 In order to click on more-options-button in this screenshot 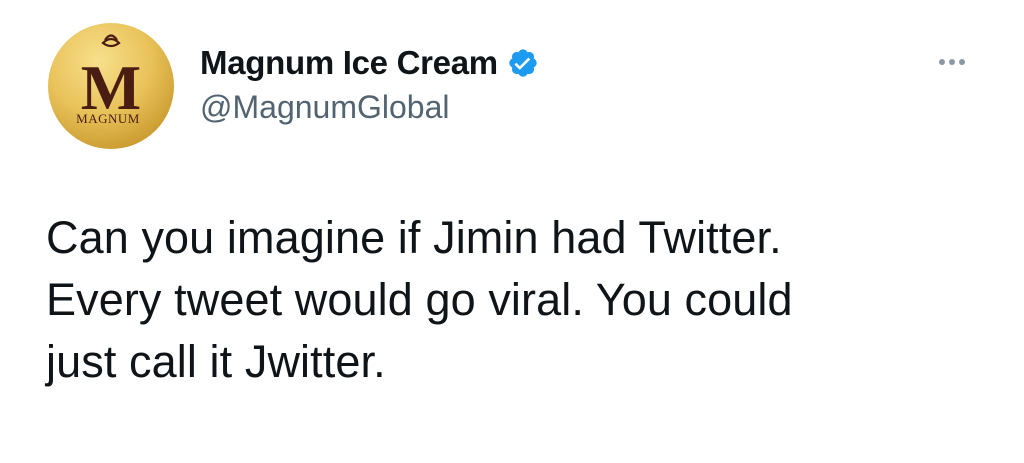, I will do `click(952, 62)`.